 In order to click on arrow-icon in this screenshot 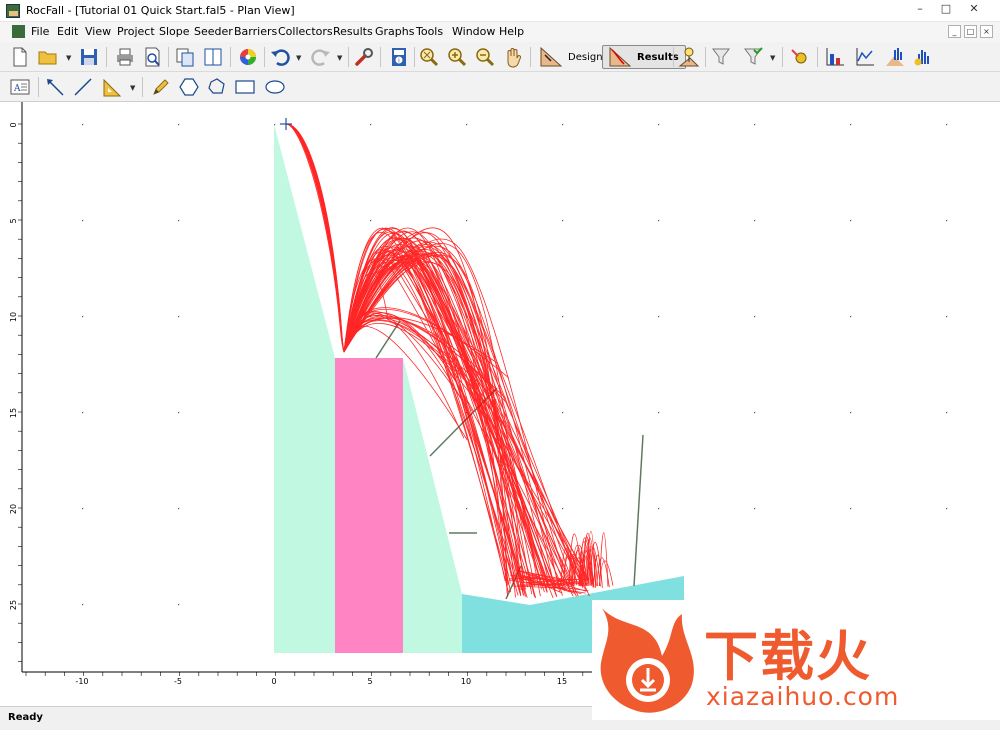, I will do `click(55, 87)`.